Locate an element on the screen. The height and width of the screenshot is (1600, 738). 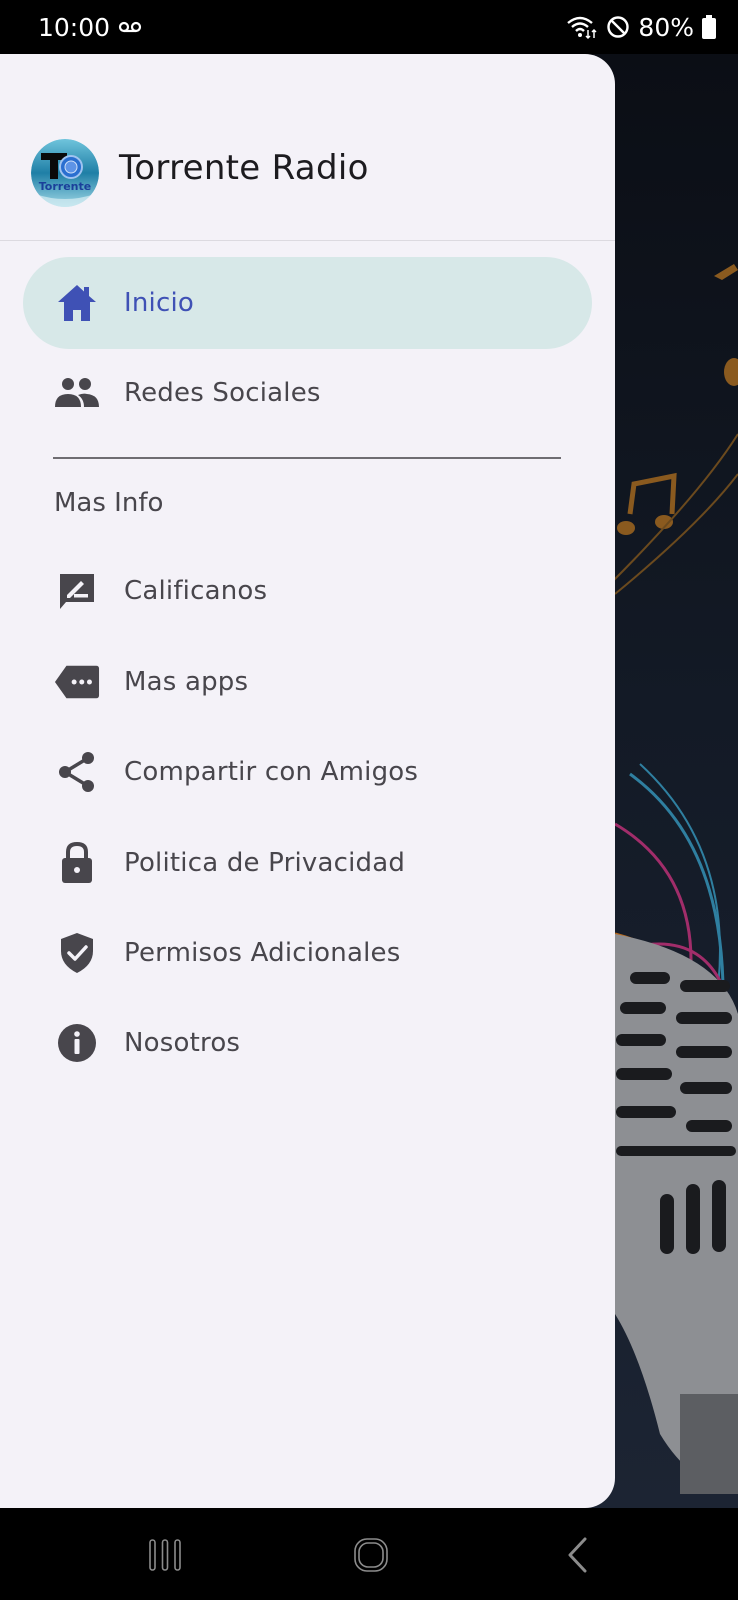
recents-button is located at coordinates (165, 1555).